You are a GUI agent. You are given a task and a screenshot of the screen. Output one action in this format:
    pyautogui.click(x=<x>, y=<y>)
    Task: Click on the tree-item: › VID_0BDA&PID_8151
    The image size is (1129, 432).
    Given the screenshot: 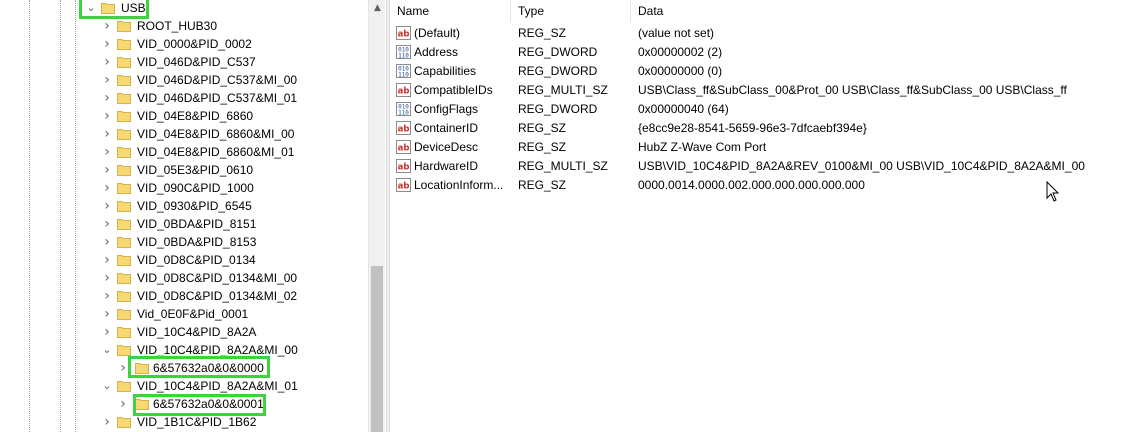 What is the action you would take?
    pyautogui.click(x=184, y=224)
    